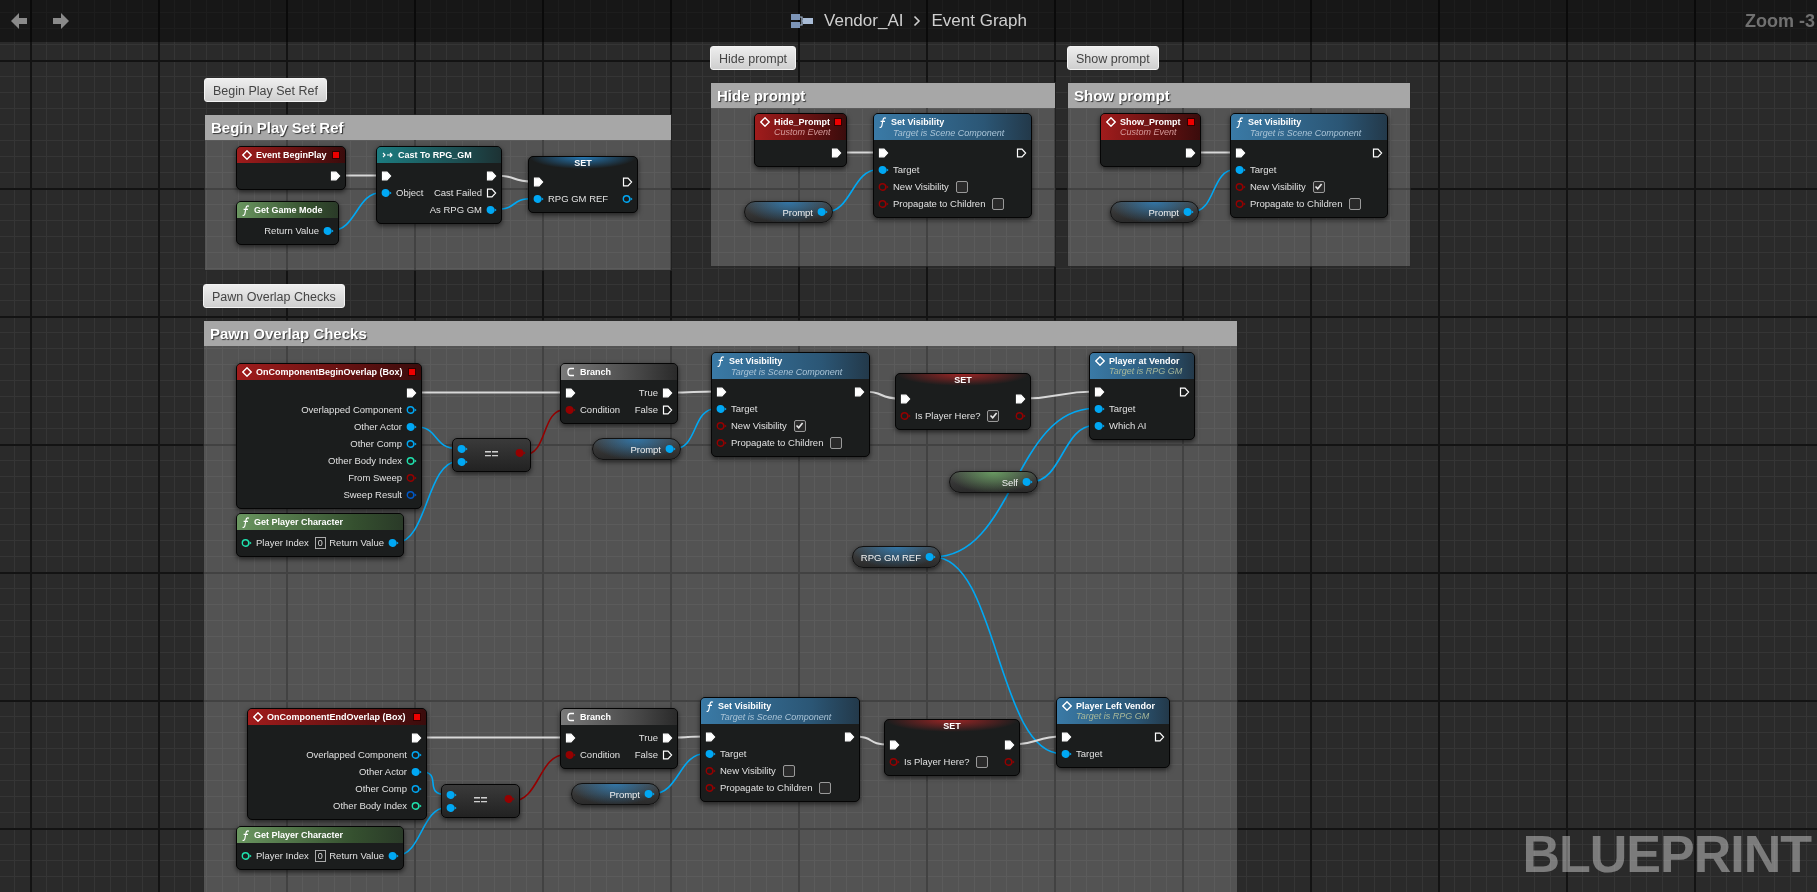 This screenshot has width=1817, height=892. What do you see at coordinates (1150, 122) in the screenshot?
I see `node-title: Show_Prompt` at bounding box center [1150, 122].